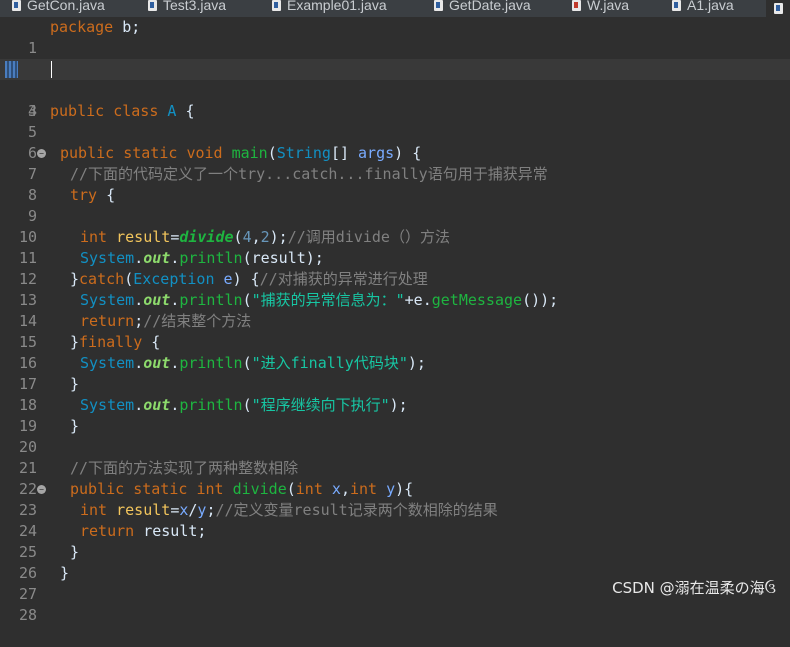 The width and height of the screenshot is (790, 647). I want to click on code-line: 24 int result=x/y;//定义变量result记录两个数相除的结果, so click(395, 520).